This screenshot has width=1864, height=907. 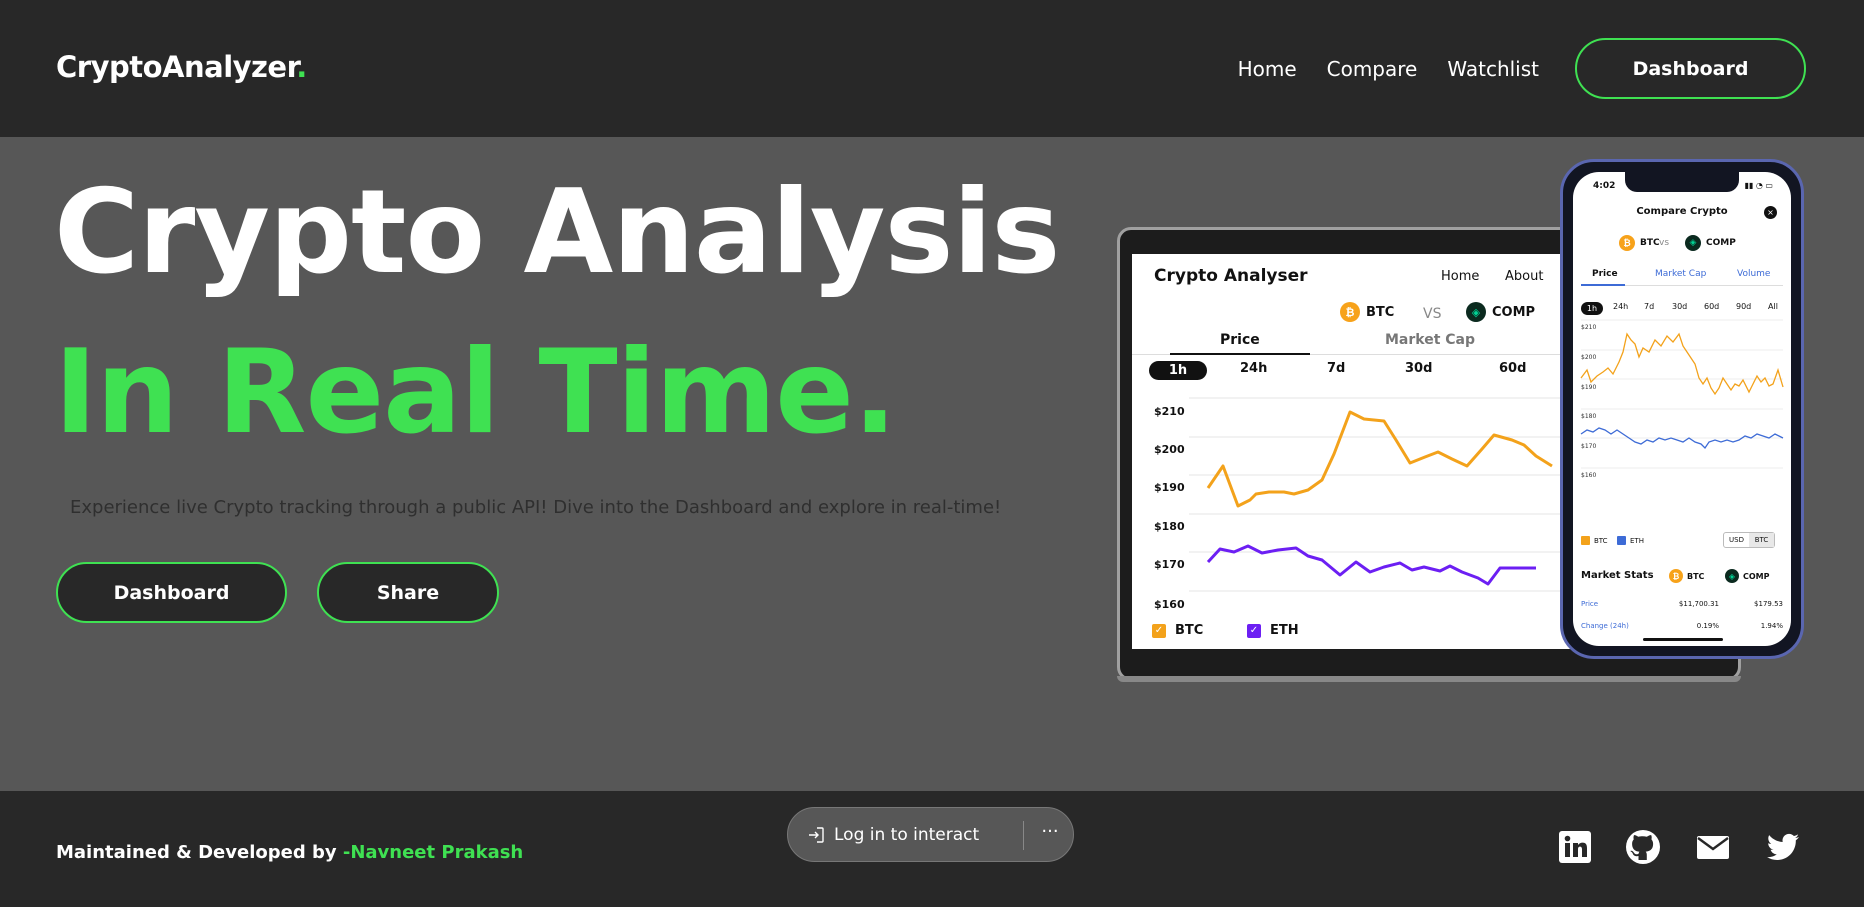 I want to click on toggle-btc: BTC, so click(x=1761, y=540).